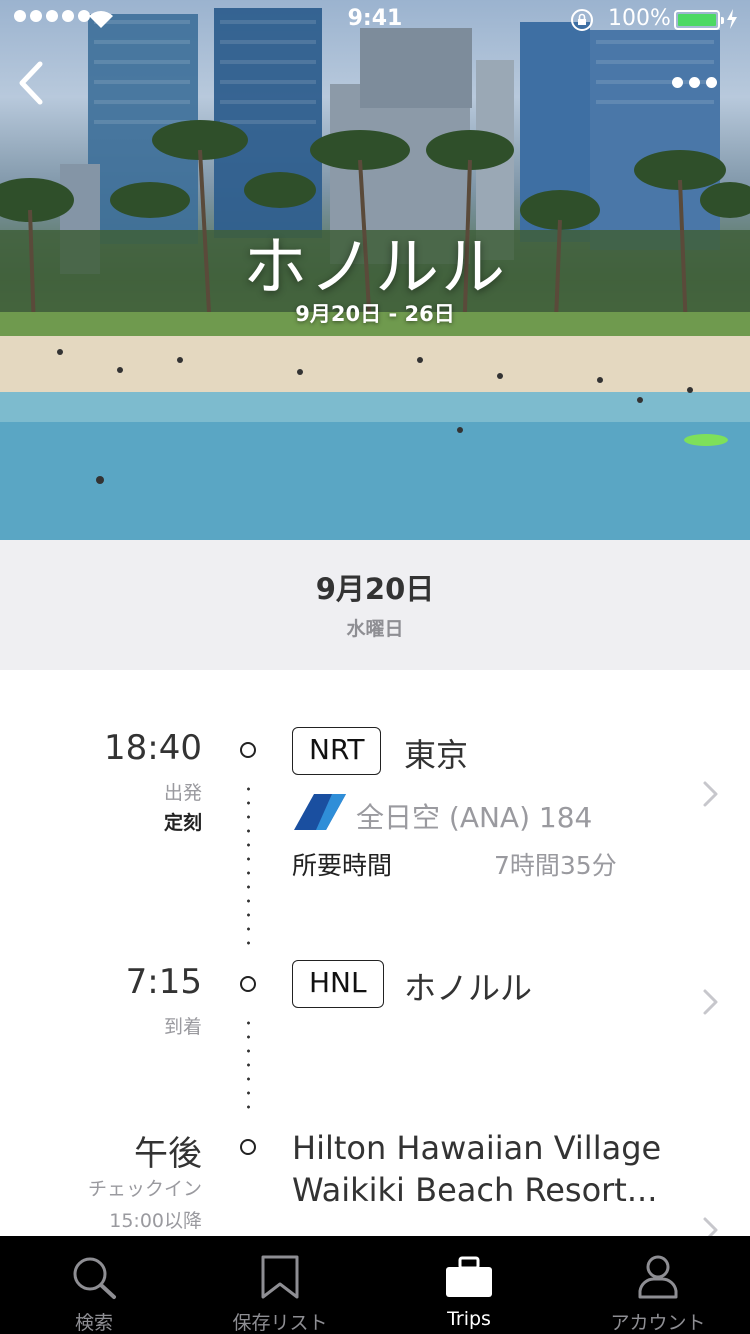  What do you see at coordinates (468, 988) in the screenshot?
I see `arrival-city: ホノルル` at bounding box center [468, 988].